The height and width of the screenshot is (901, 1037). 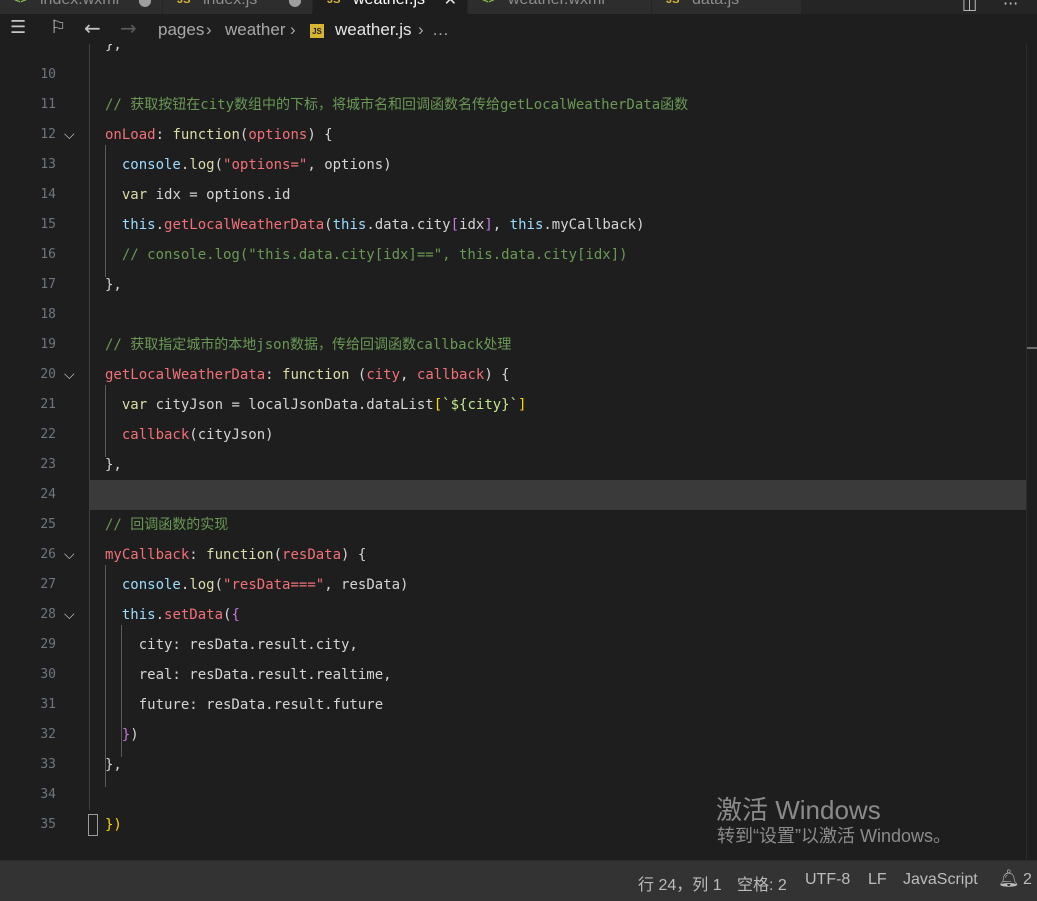 I want to click on line-number: 24, so click(x=48, y=494).